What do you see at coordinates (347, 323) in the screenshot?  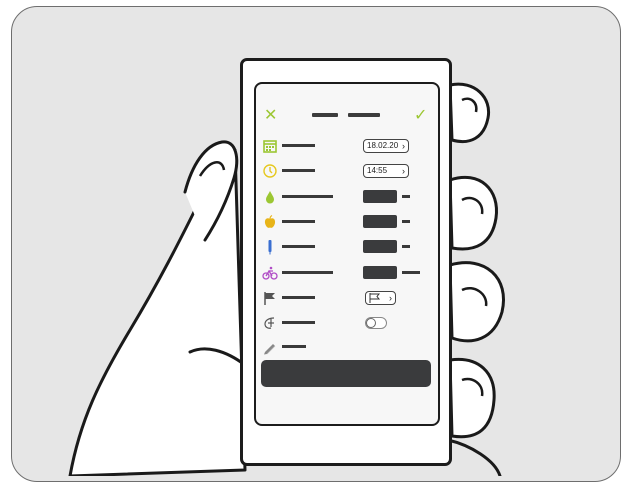 I see `custom-row` at bounding box center [347, 323].